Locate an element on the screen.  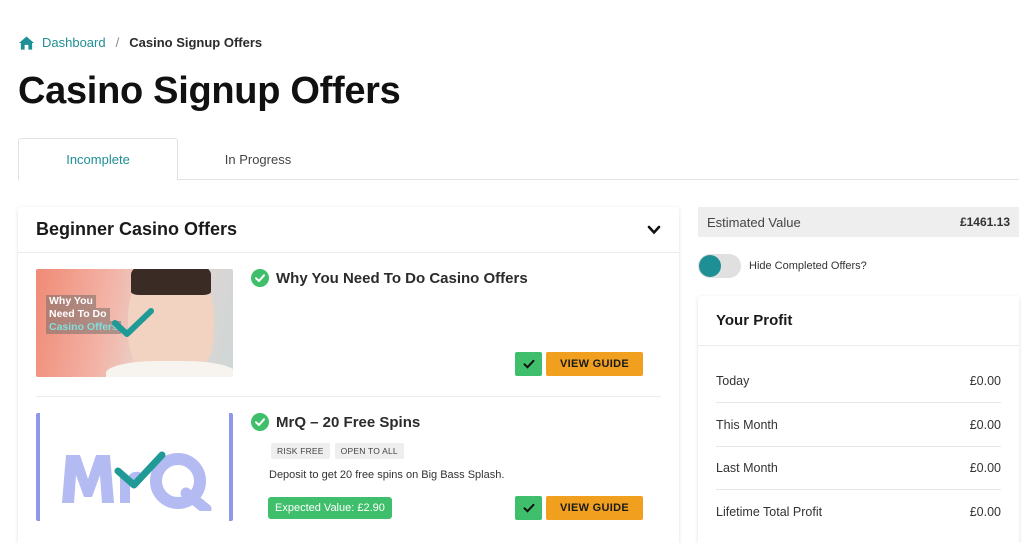
offer-title: MrQ – 20 Free Spins is located at coordinates (348, 422).